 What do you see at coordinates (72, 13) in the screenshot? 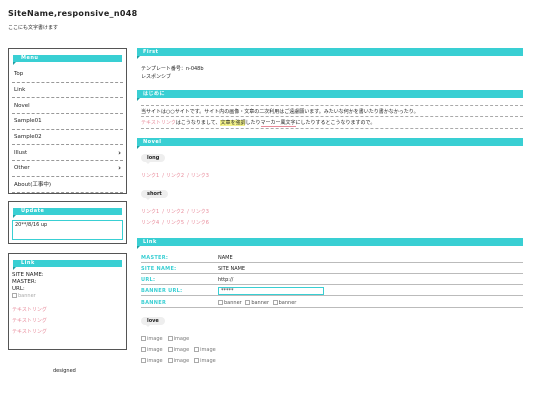
I see `site-title: SiteName,responsive_n048` at bounding box center [72, 13].